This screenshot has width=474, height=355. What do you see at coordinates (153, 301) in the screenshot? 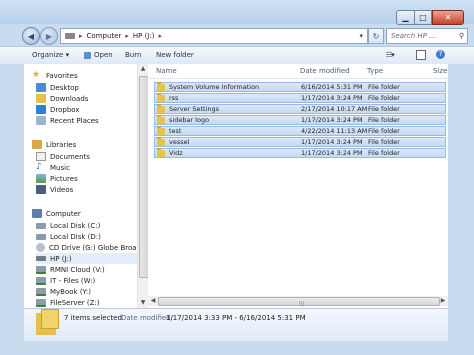
I see `scroll-left-icon: ◀` at bounding box center [153, 301].